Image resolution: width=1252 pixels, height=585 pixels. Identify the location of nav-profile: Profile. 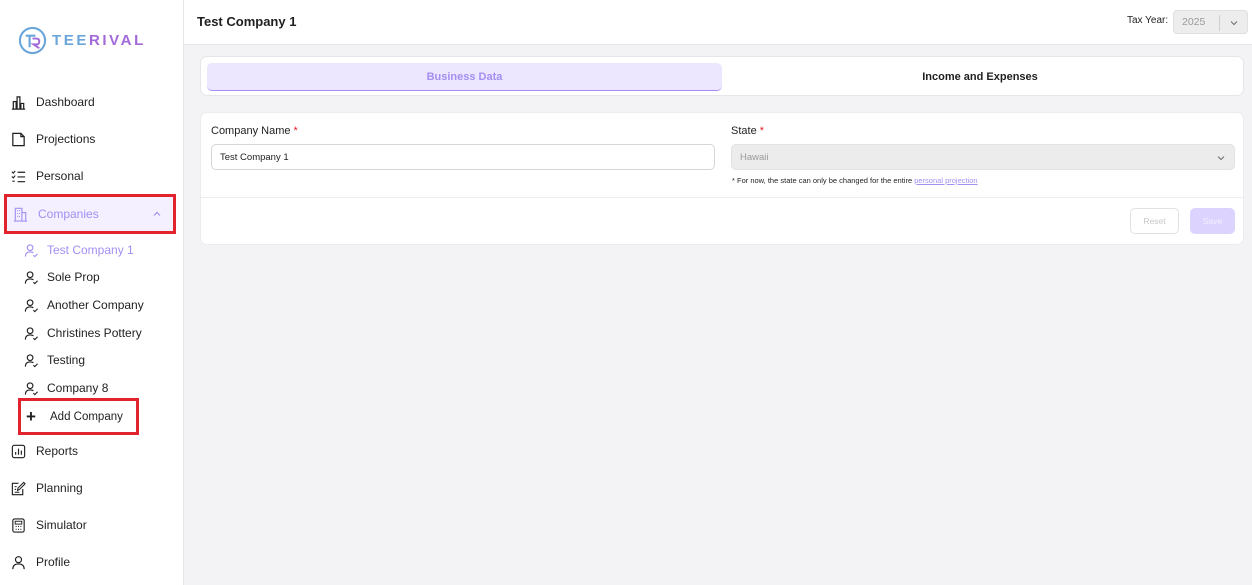
(40, 562).